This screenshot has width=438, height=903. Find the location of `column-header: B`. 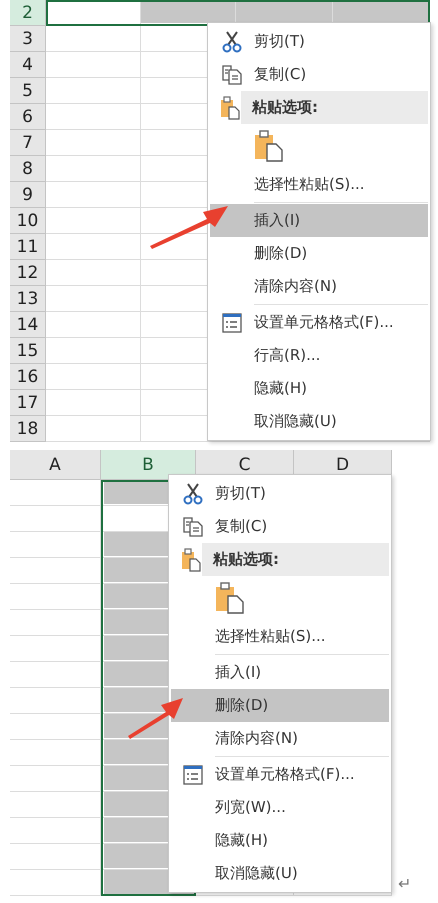

column-header: B is located at coordinates (148, 465).